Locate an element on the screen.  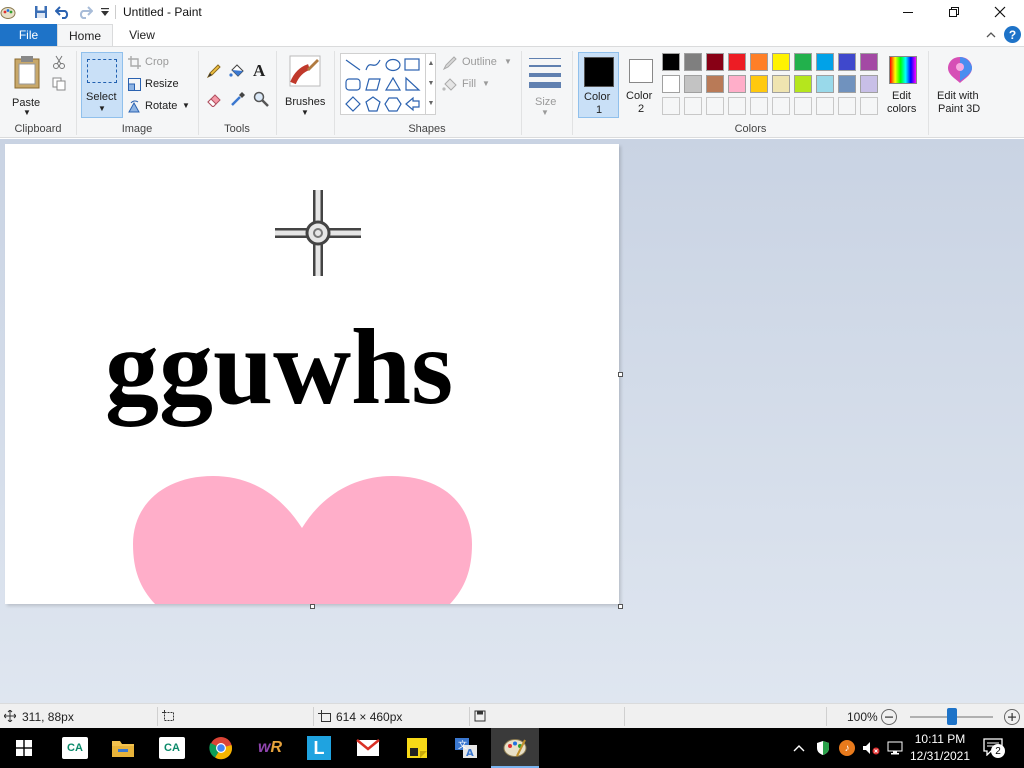
shape-oval-icon is located at coordinates (393, 65).